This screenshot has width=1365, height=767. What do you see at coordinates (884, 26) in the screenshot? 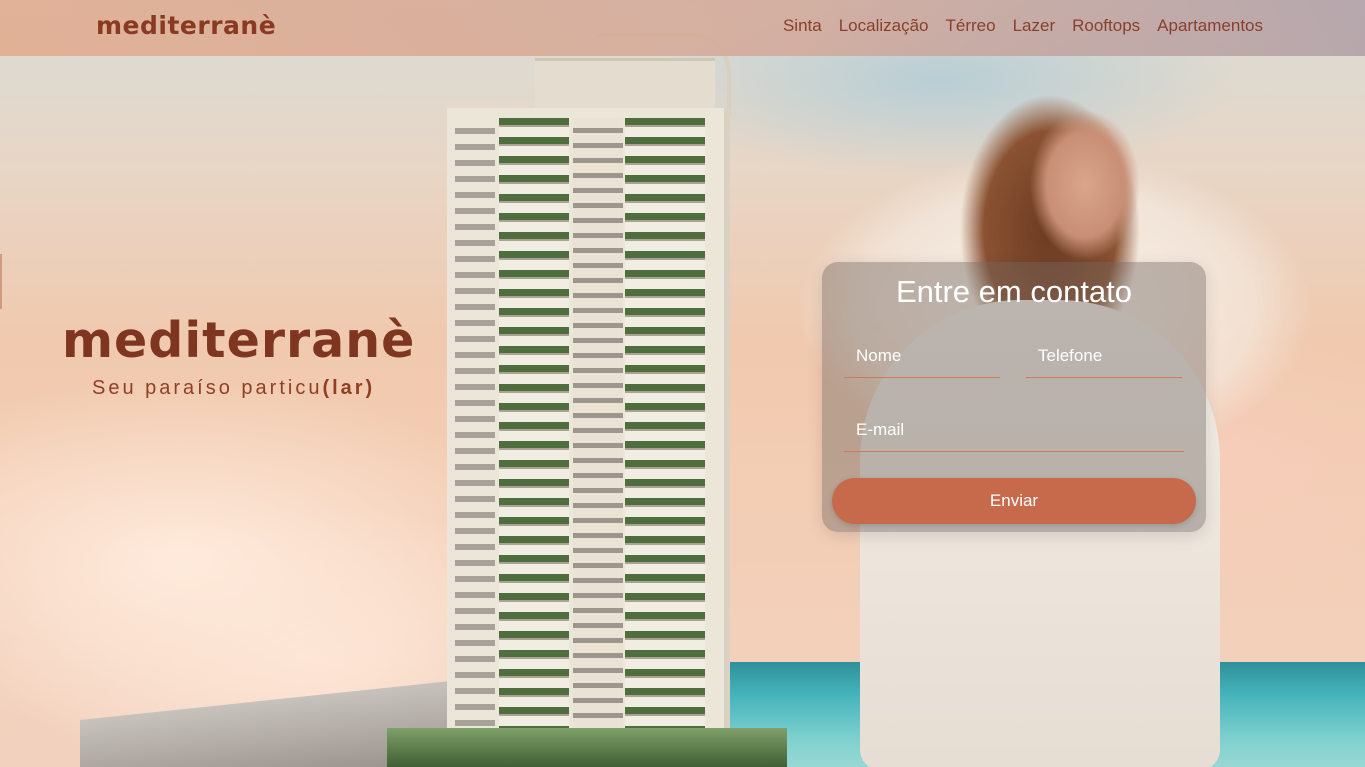
I see `nav-link-localizacao: Localização` at bounding box center [884, 26].